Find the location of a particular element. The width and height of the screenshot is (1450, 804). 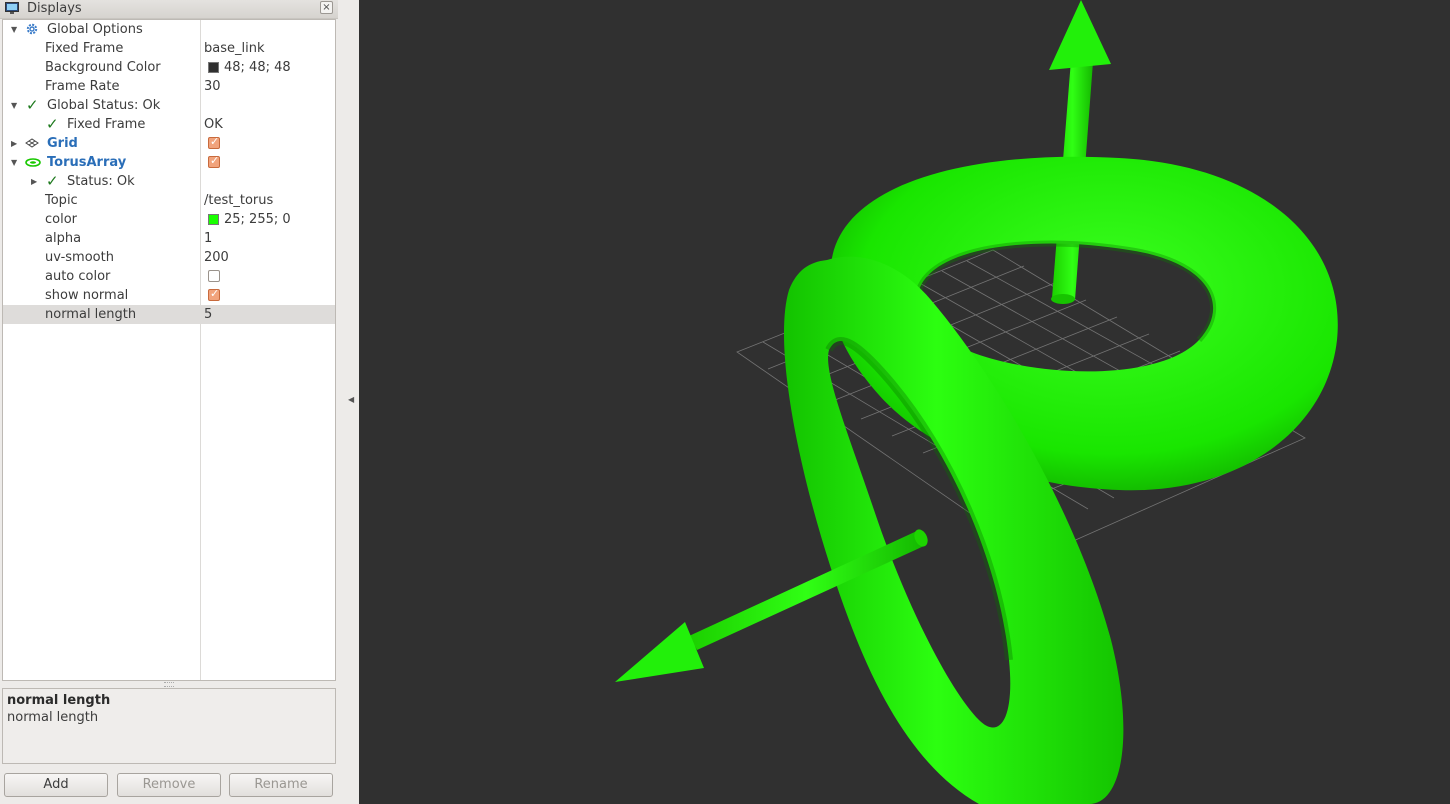

panel-titlebar: Displays × is located at coordinates (169, 9).